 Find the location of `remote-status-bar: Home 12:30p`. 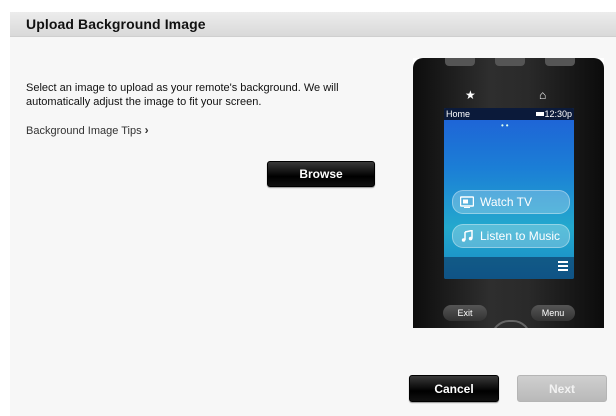

remote-status-bar: Home 12:30p is located at coordinates (509, 114).